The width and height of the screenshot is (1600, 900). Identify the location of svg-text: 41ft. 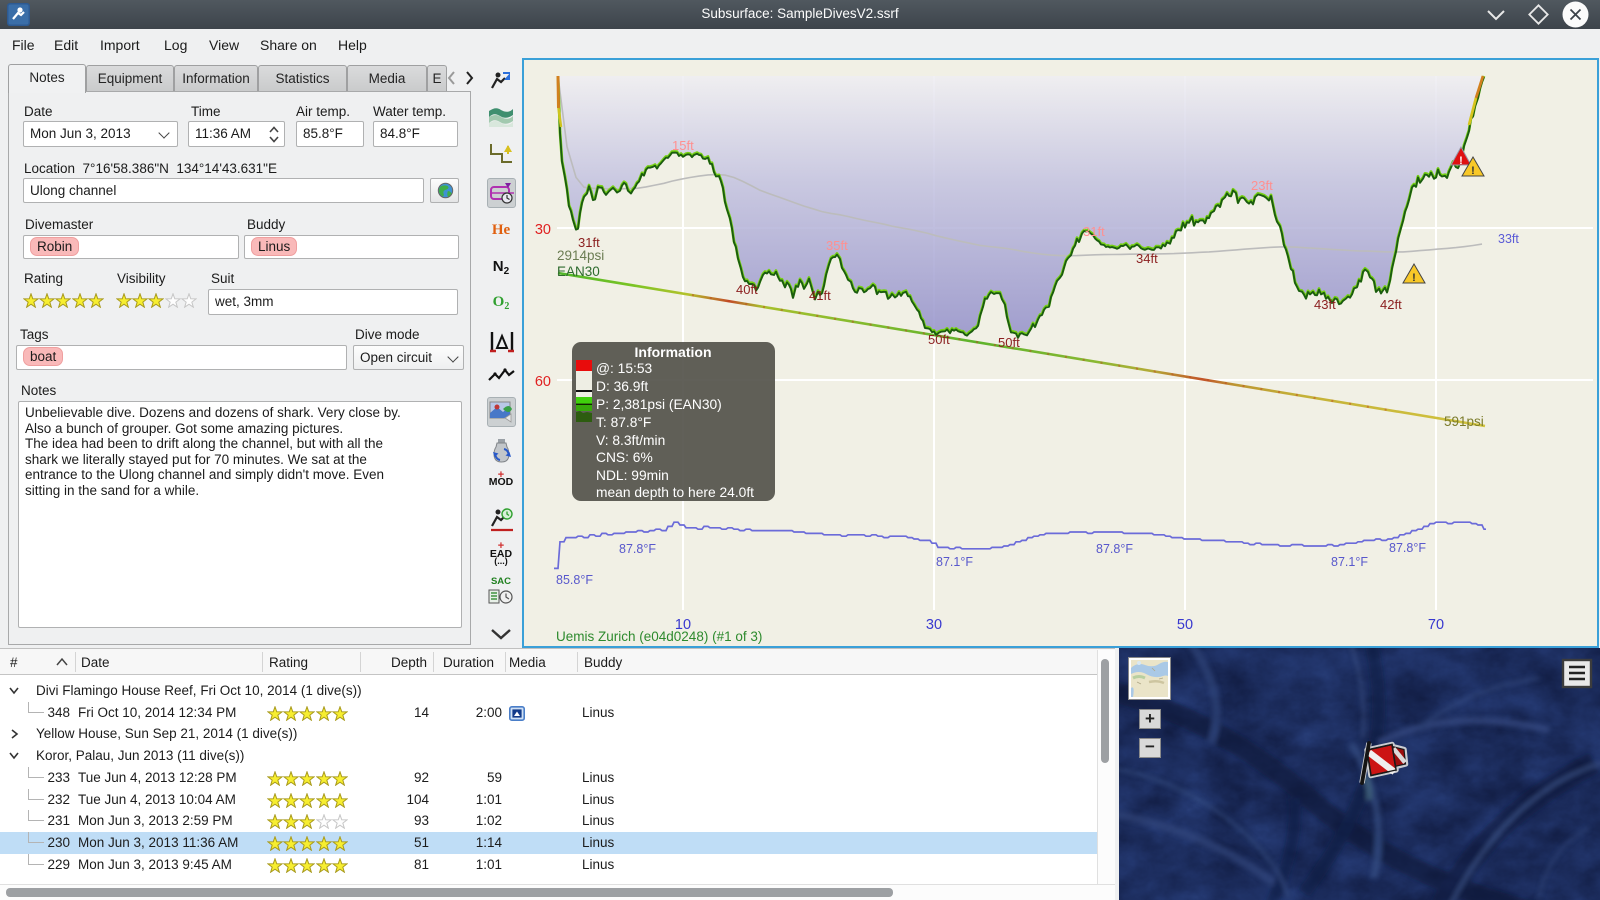
(820, 295).